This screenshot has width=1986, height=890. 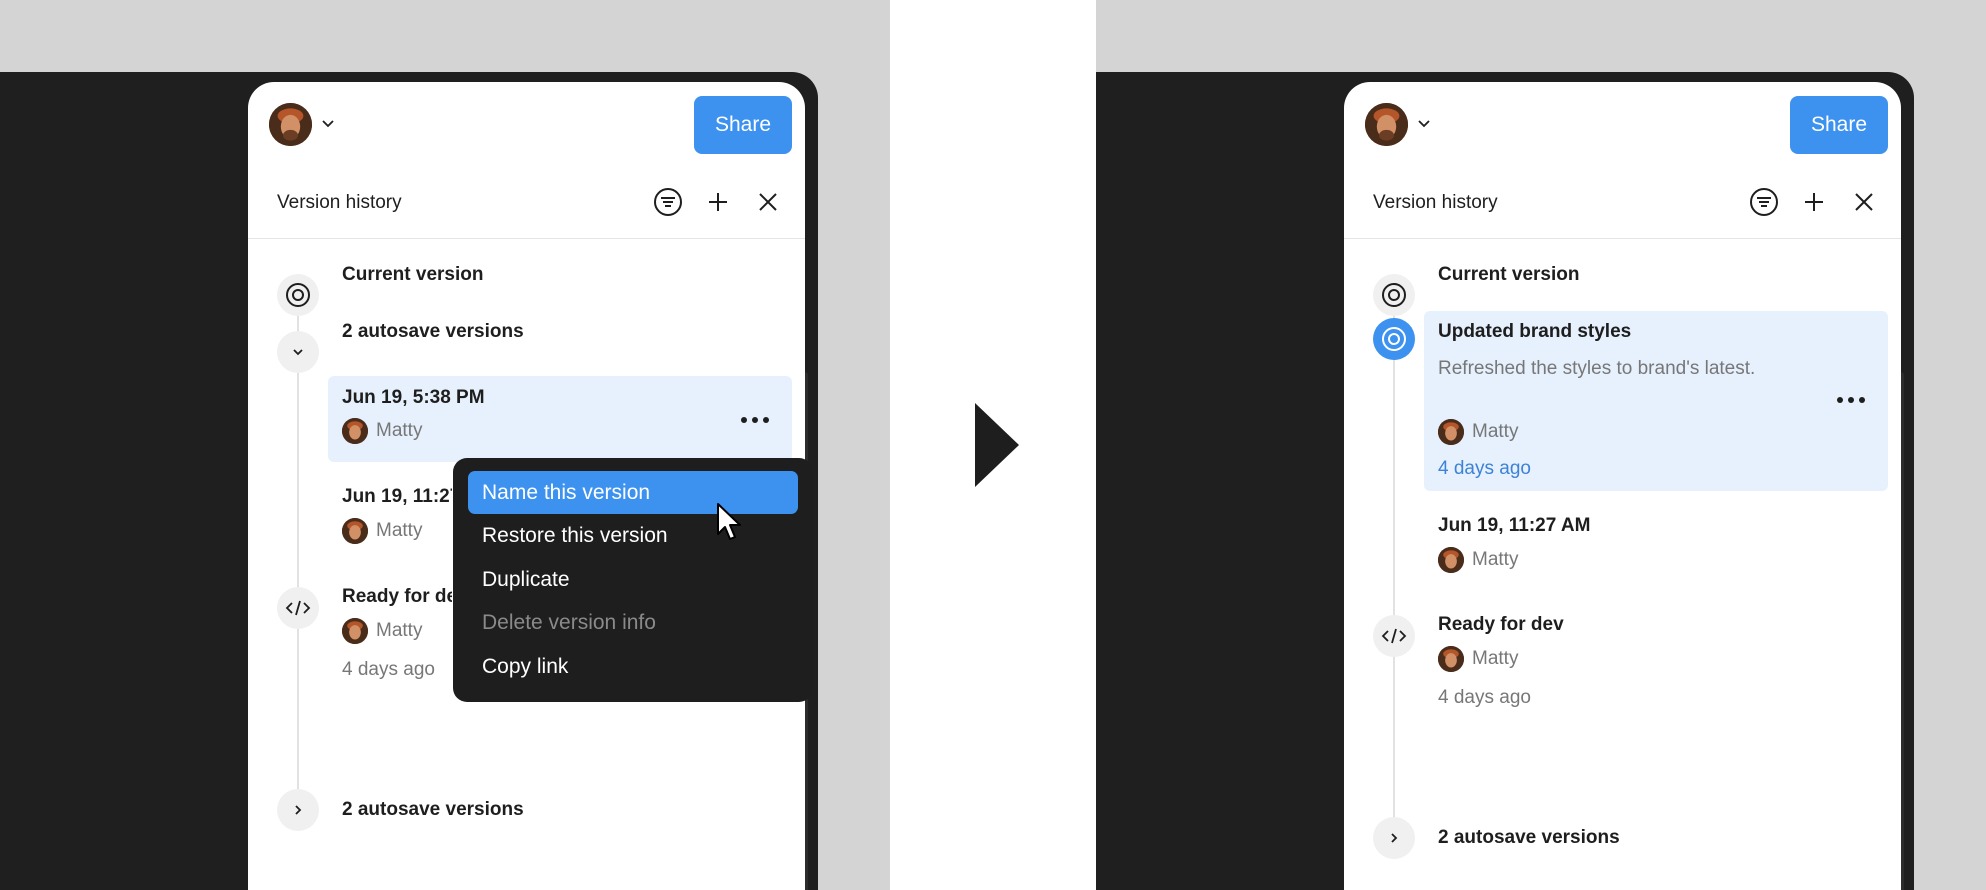 What do you see at coordinates (729, 521) in the screenshot?
I see `pointer-cursor-icon` at bounding box center [729, 521].